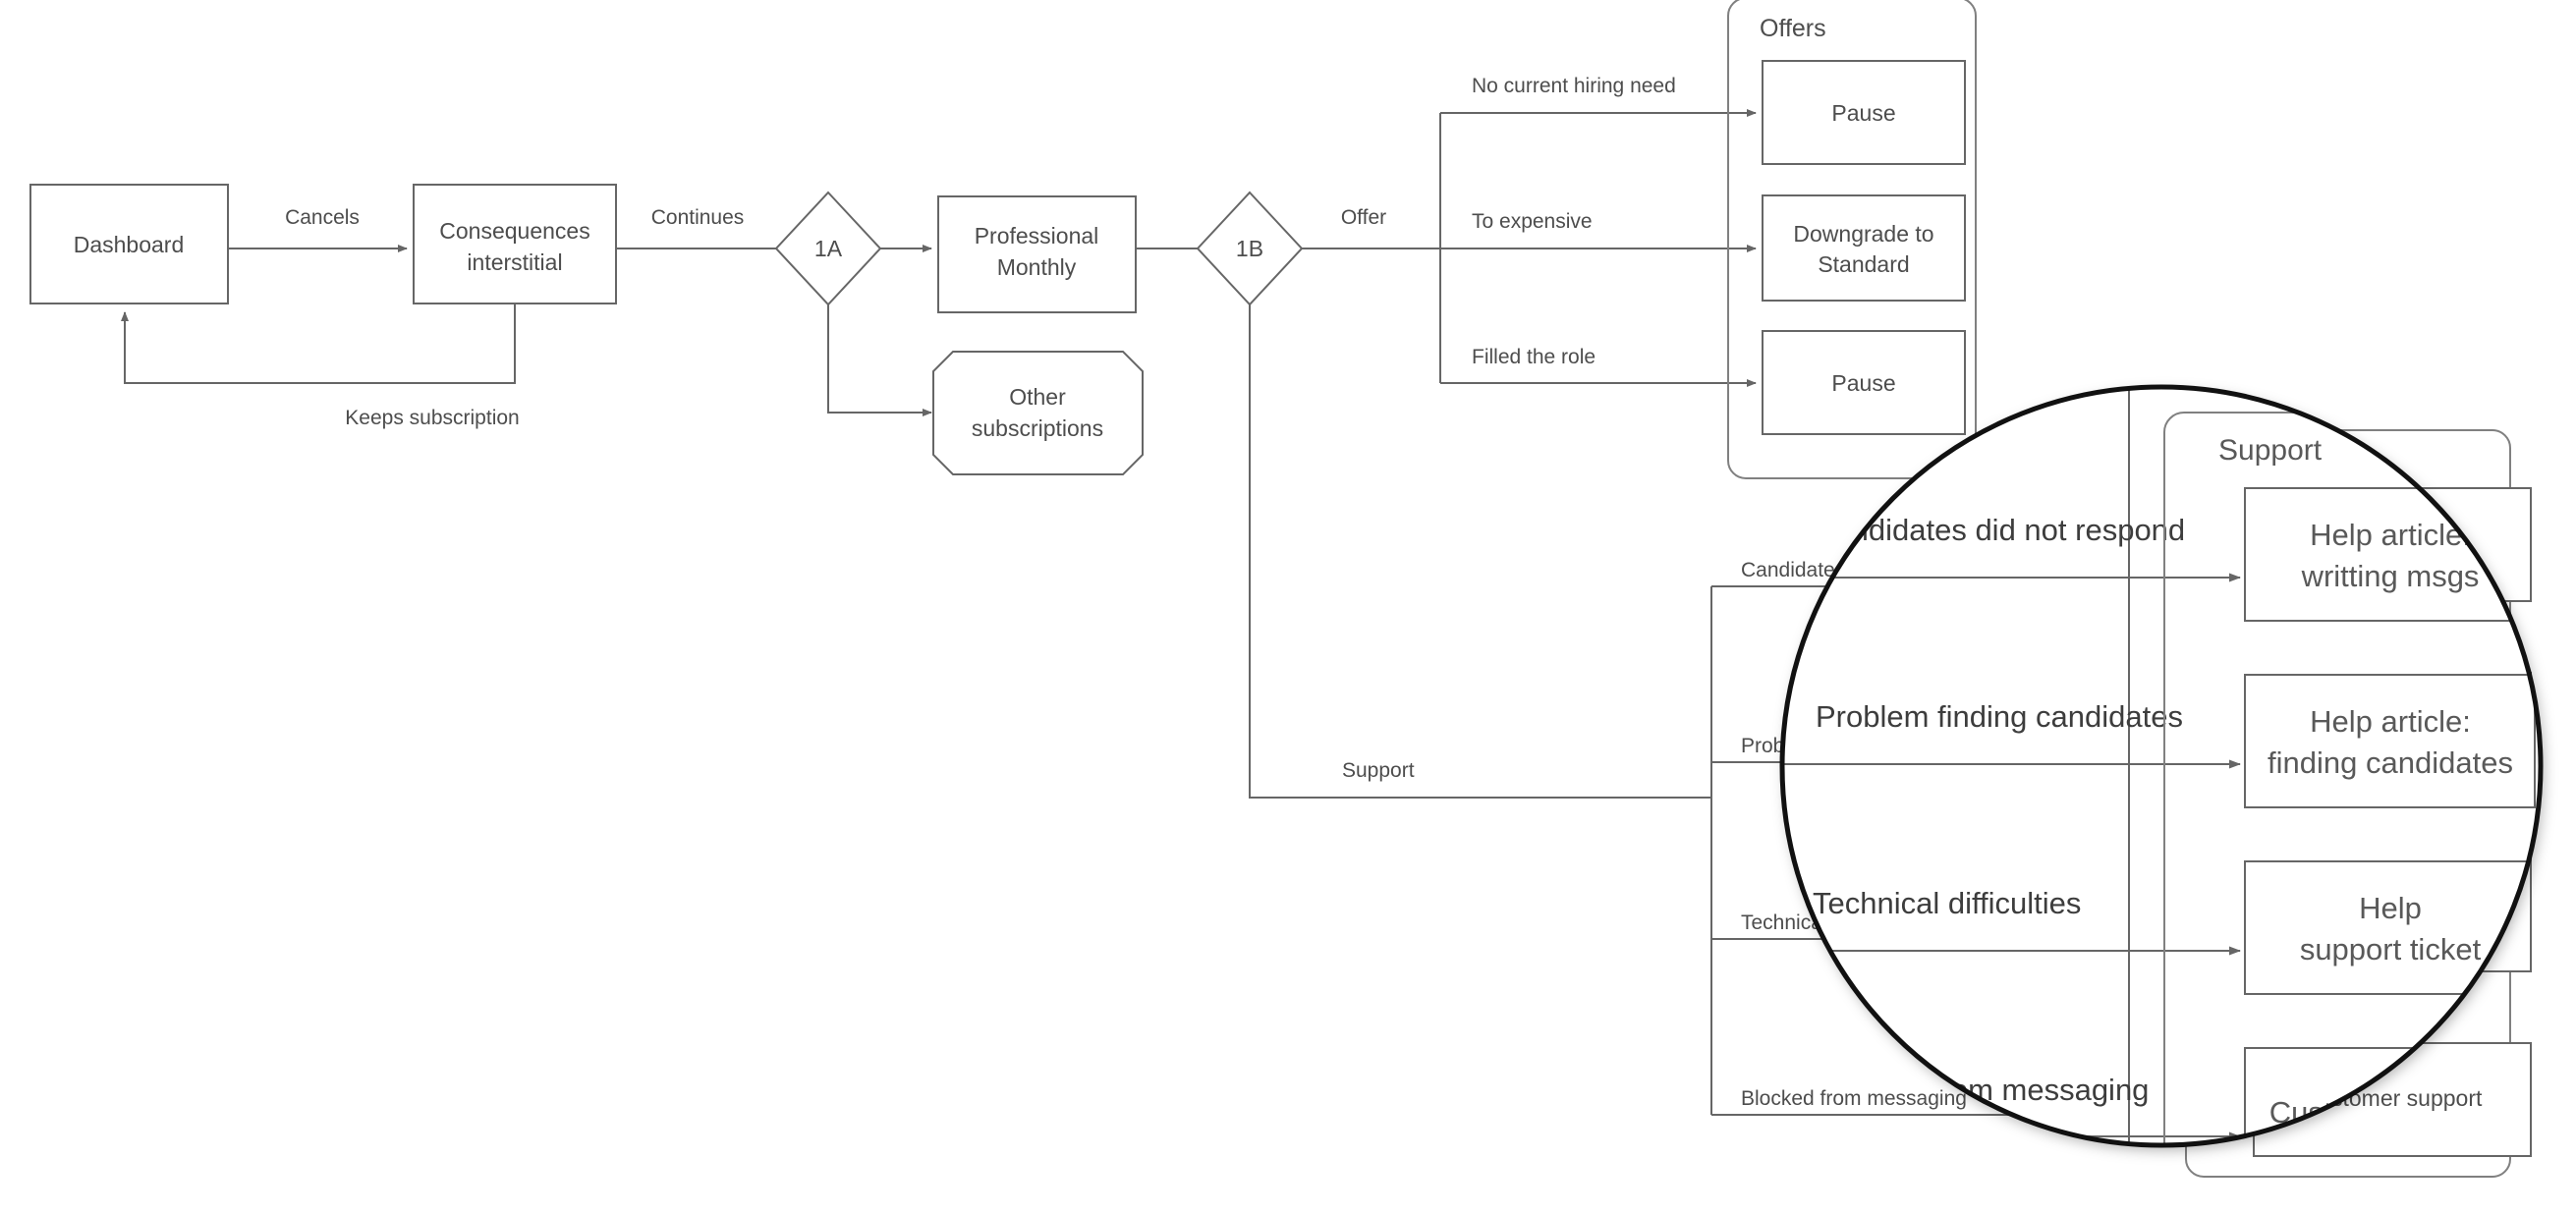 The image size is (2576, 1214). What do you see at coordinates (2390, 1112) in the screenshot?
I see `magnified-support-item-line1: Customer support` at bounding box center [2390, 1112].